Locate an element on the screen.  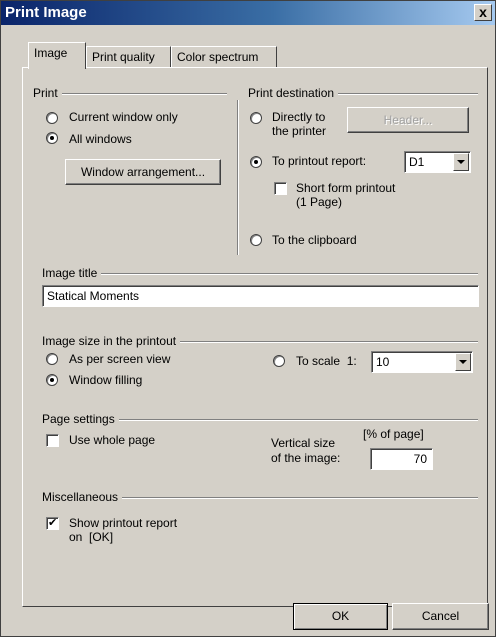
title-bar: Print Image x is located at coordinates (248, 13).